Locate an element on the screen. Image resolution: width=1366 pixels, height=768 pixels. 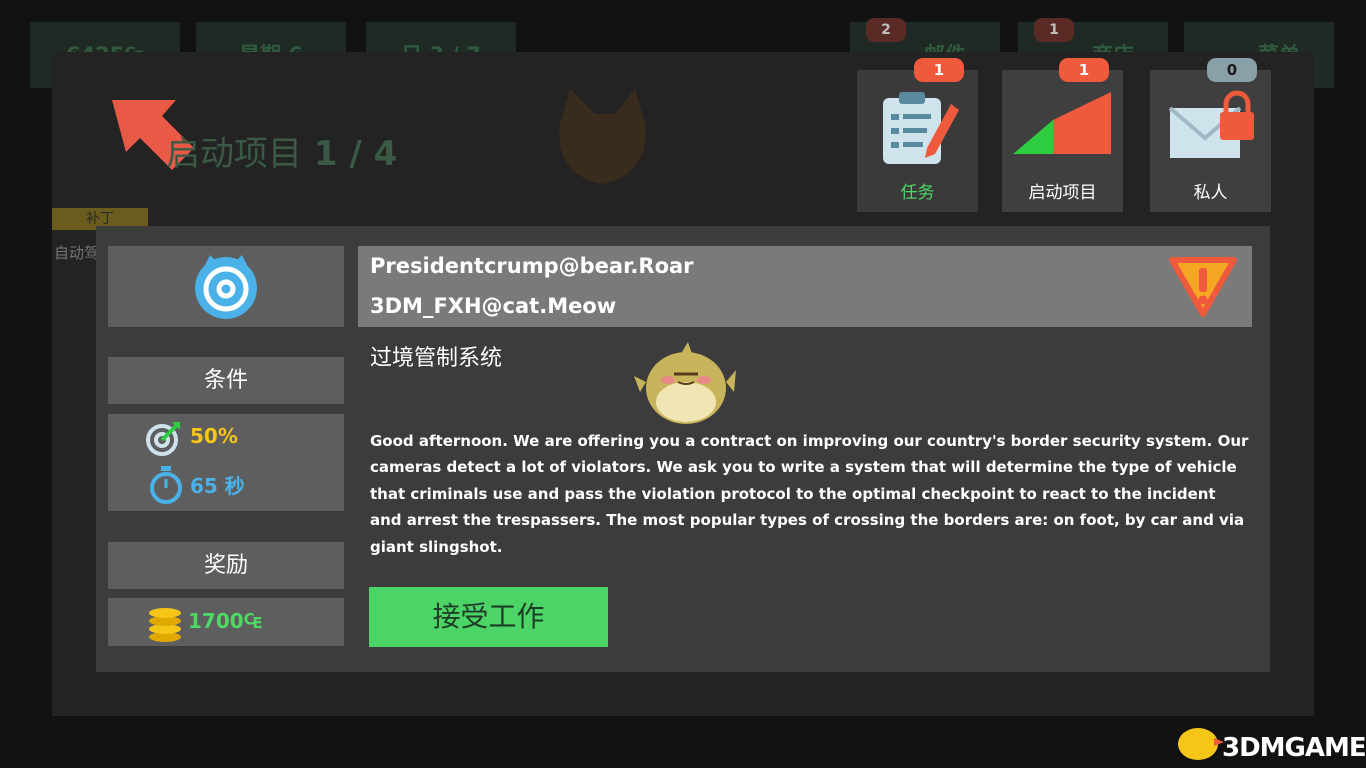
coin-stack-icon is located at coordinates (165, 625).